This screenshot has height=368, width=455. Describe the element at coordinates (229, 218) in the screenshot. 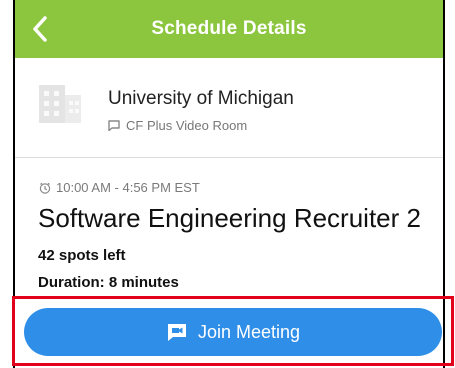

I see `event-title: Software Engineering Recruiter 2` at that location.